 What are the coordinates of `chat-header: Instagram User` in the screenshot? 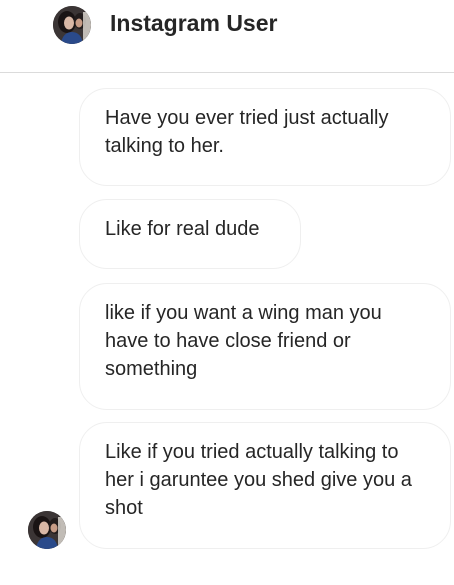 It's located at (227, 36).